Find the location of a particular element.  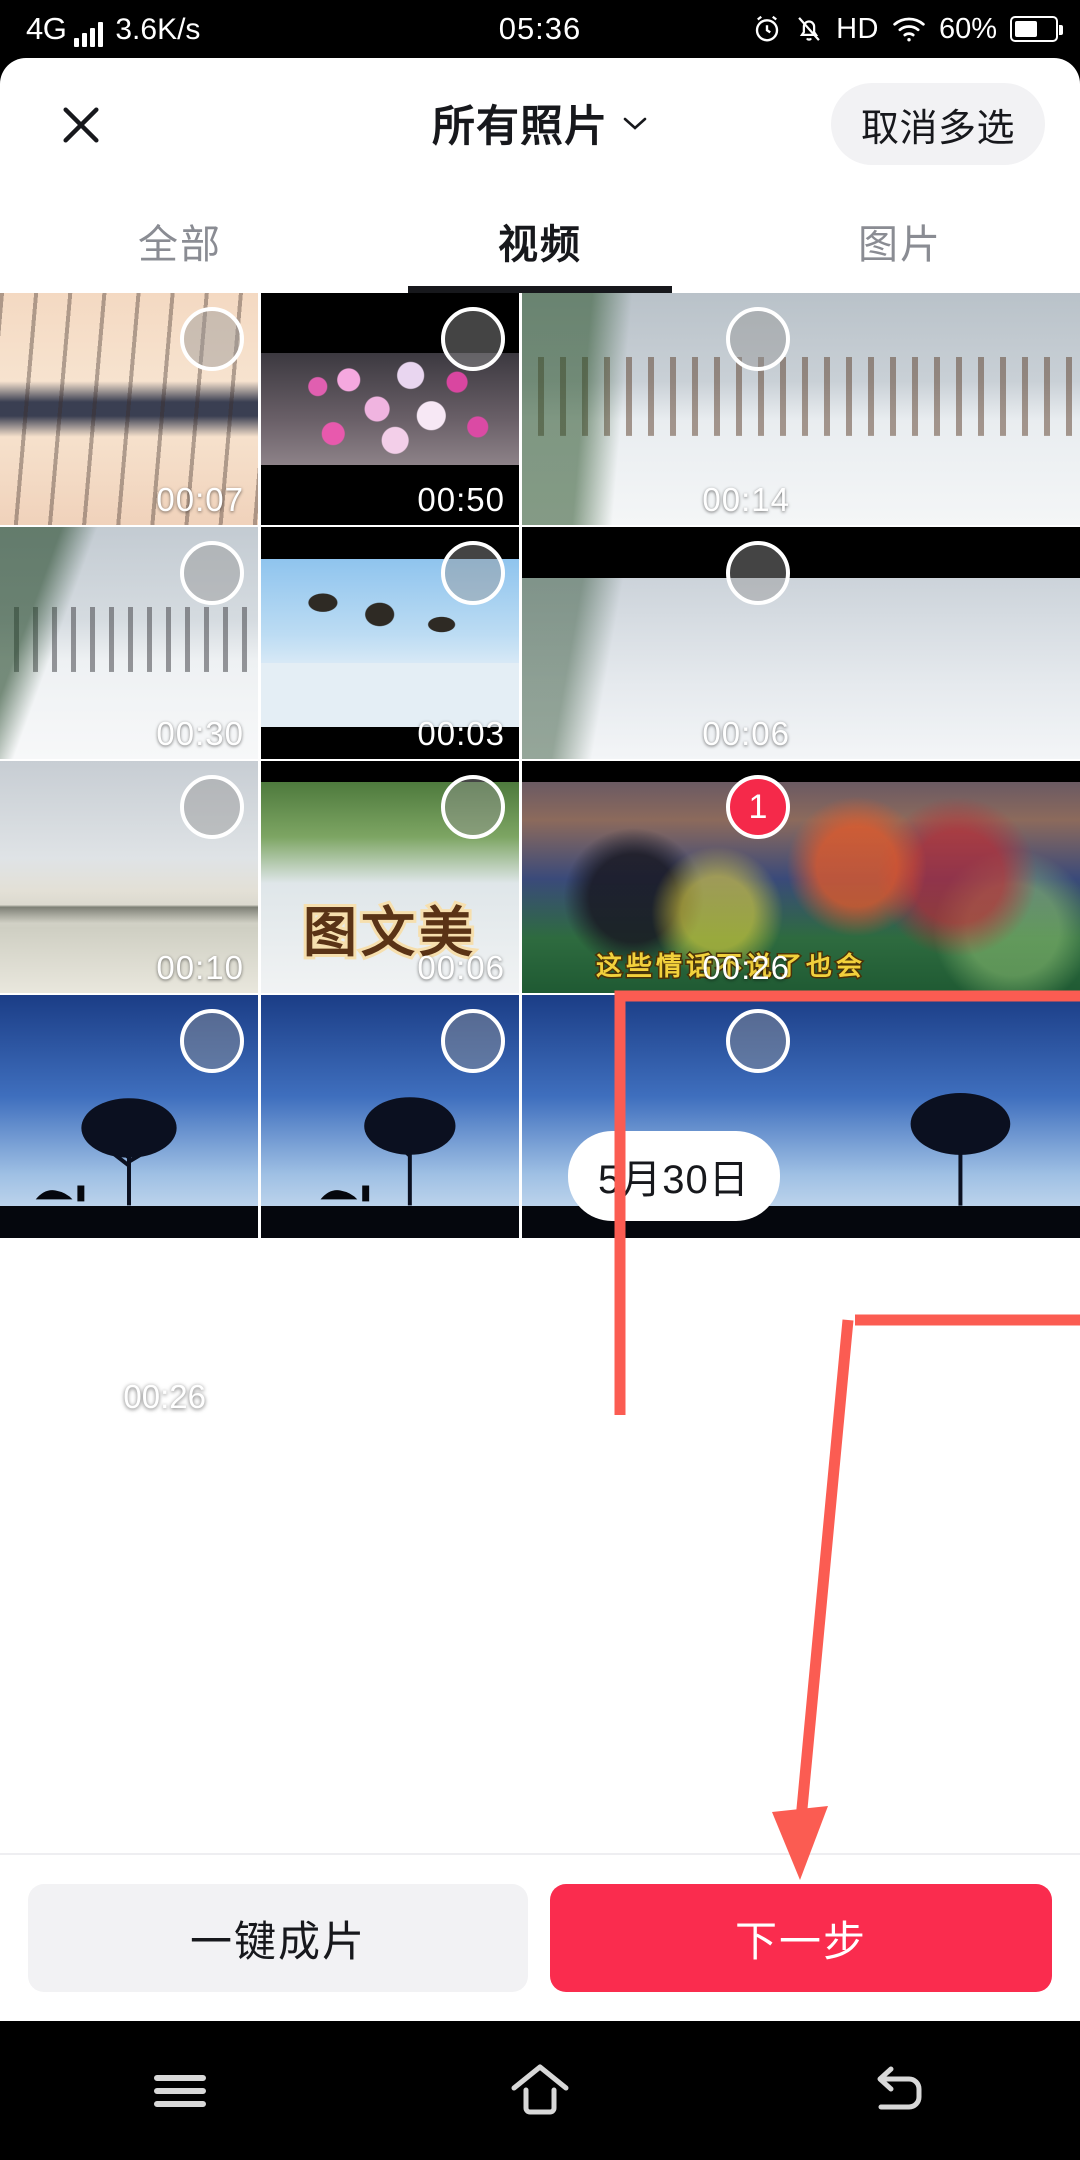

close-icon is located at coordinates (182, 1284).